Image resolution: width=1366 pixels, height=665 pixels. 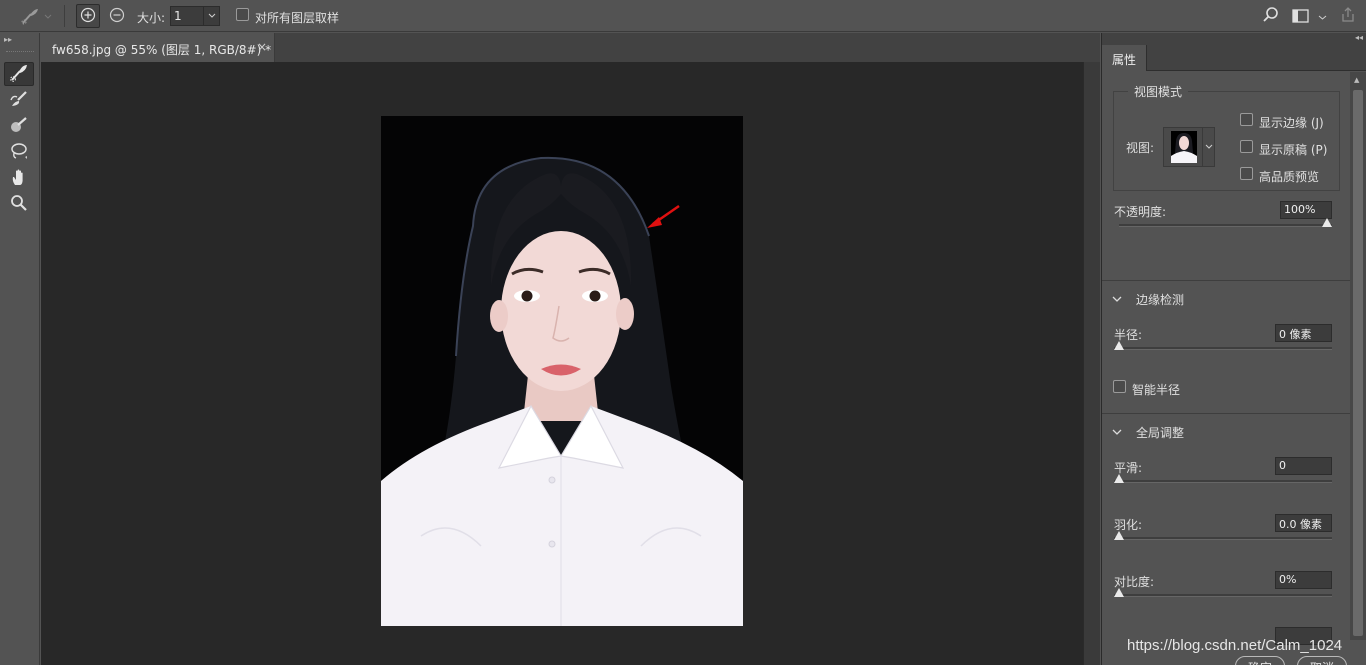 What do you see at coordinates (64, 16) in the screenshot?
I see `divider` at bounding box center [64, 16].